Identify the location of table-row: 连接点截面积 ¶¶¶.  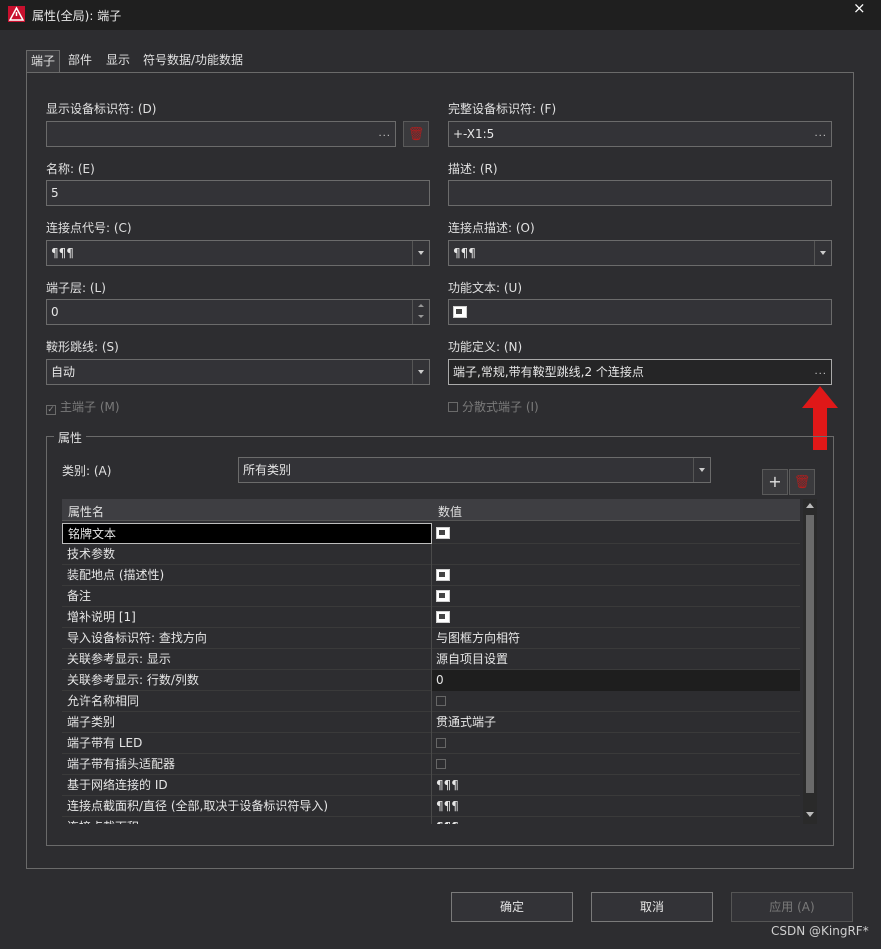
(431, 820).